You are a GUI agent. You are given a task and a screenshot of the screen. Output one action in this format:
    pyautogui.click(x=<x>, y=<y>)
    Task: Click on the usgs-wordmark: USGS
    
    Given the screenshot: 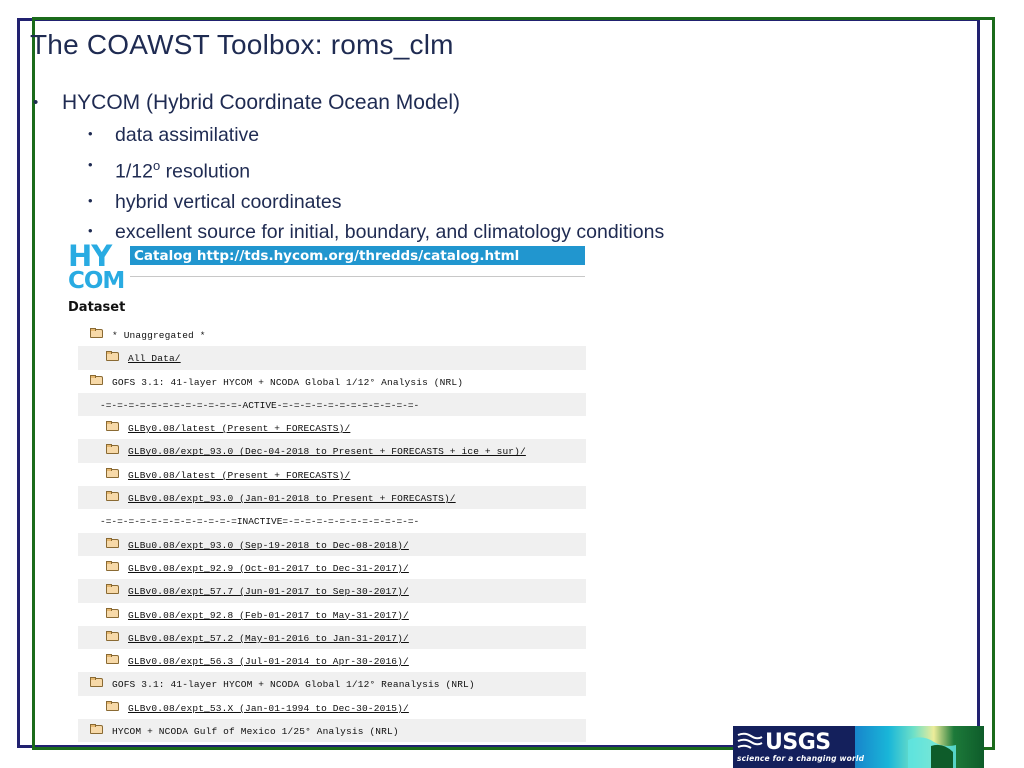 What is the action you would take?
    pyautogui.click(x=798, y=742)
    